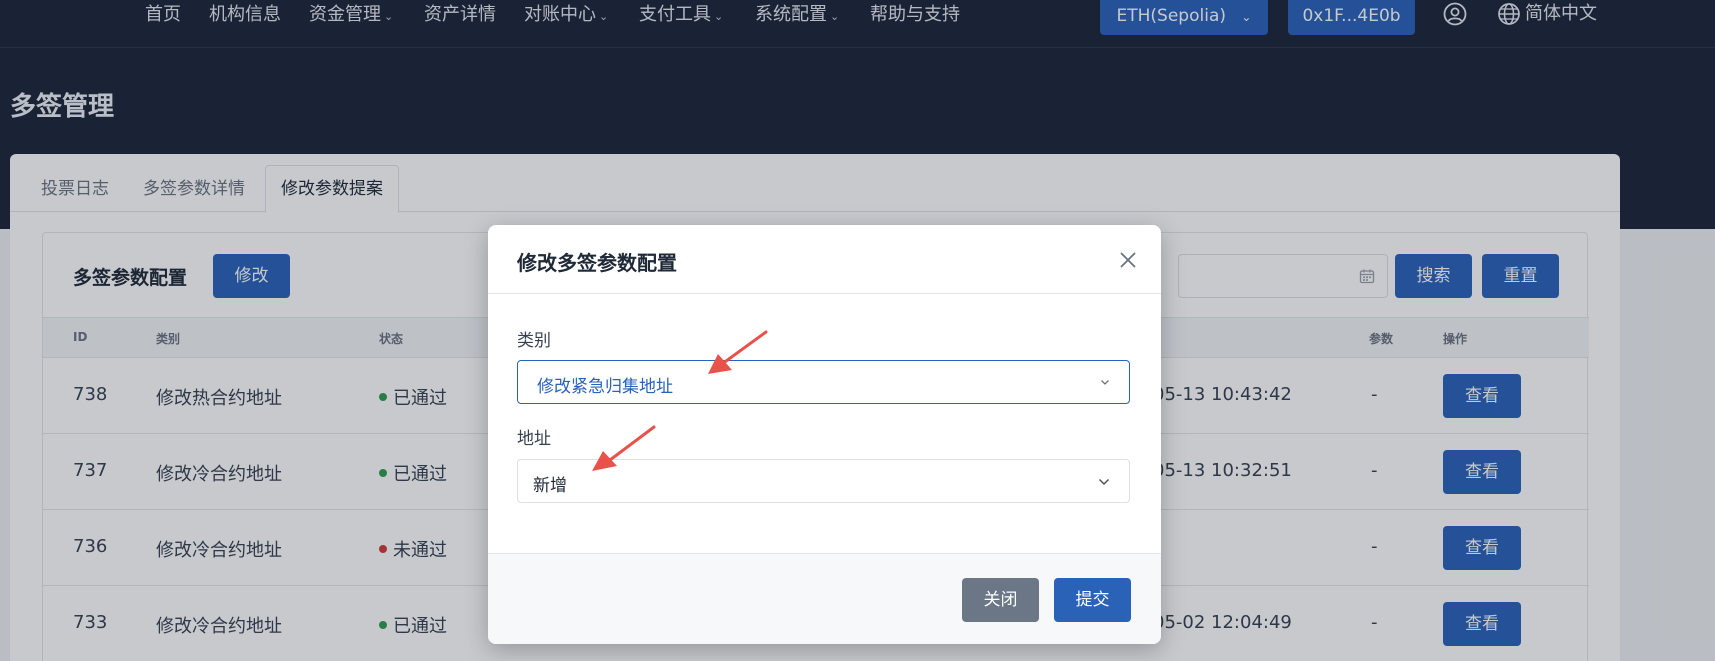 Image resolution: width=1715 pixels, height=661 pixels. I want to click on category-select-value: 修改紧急归集地址, so click(605, 387).